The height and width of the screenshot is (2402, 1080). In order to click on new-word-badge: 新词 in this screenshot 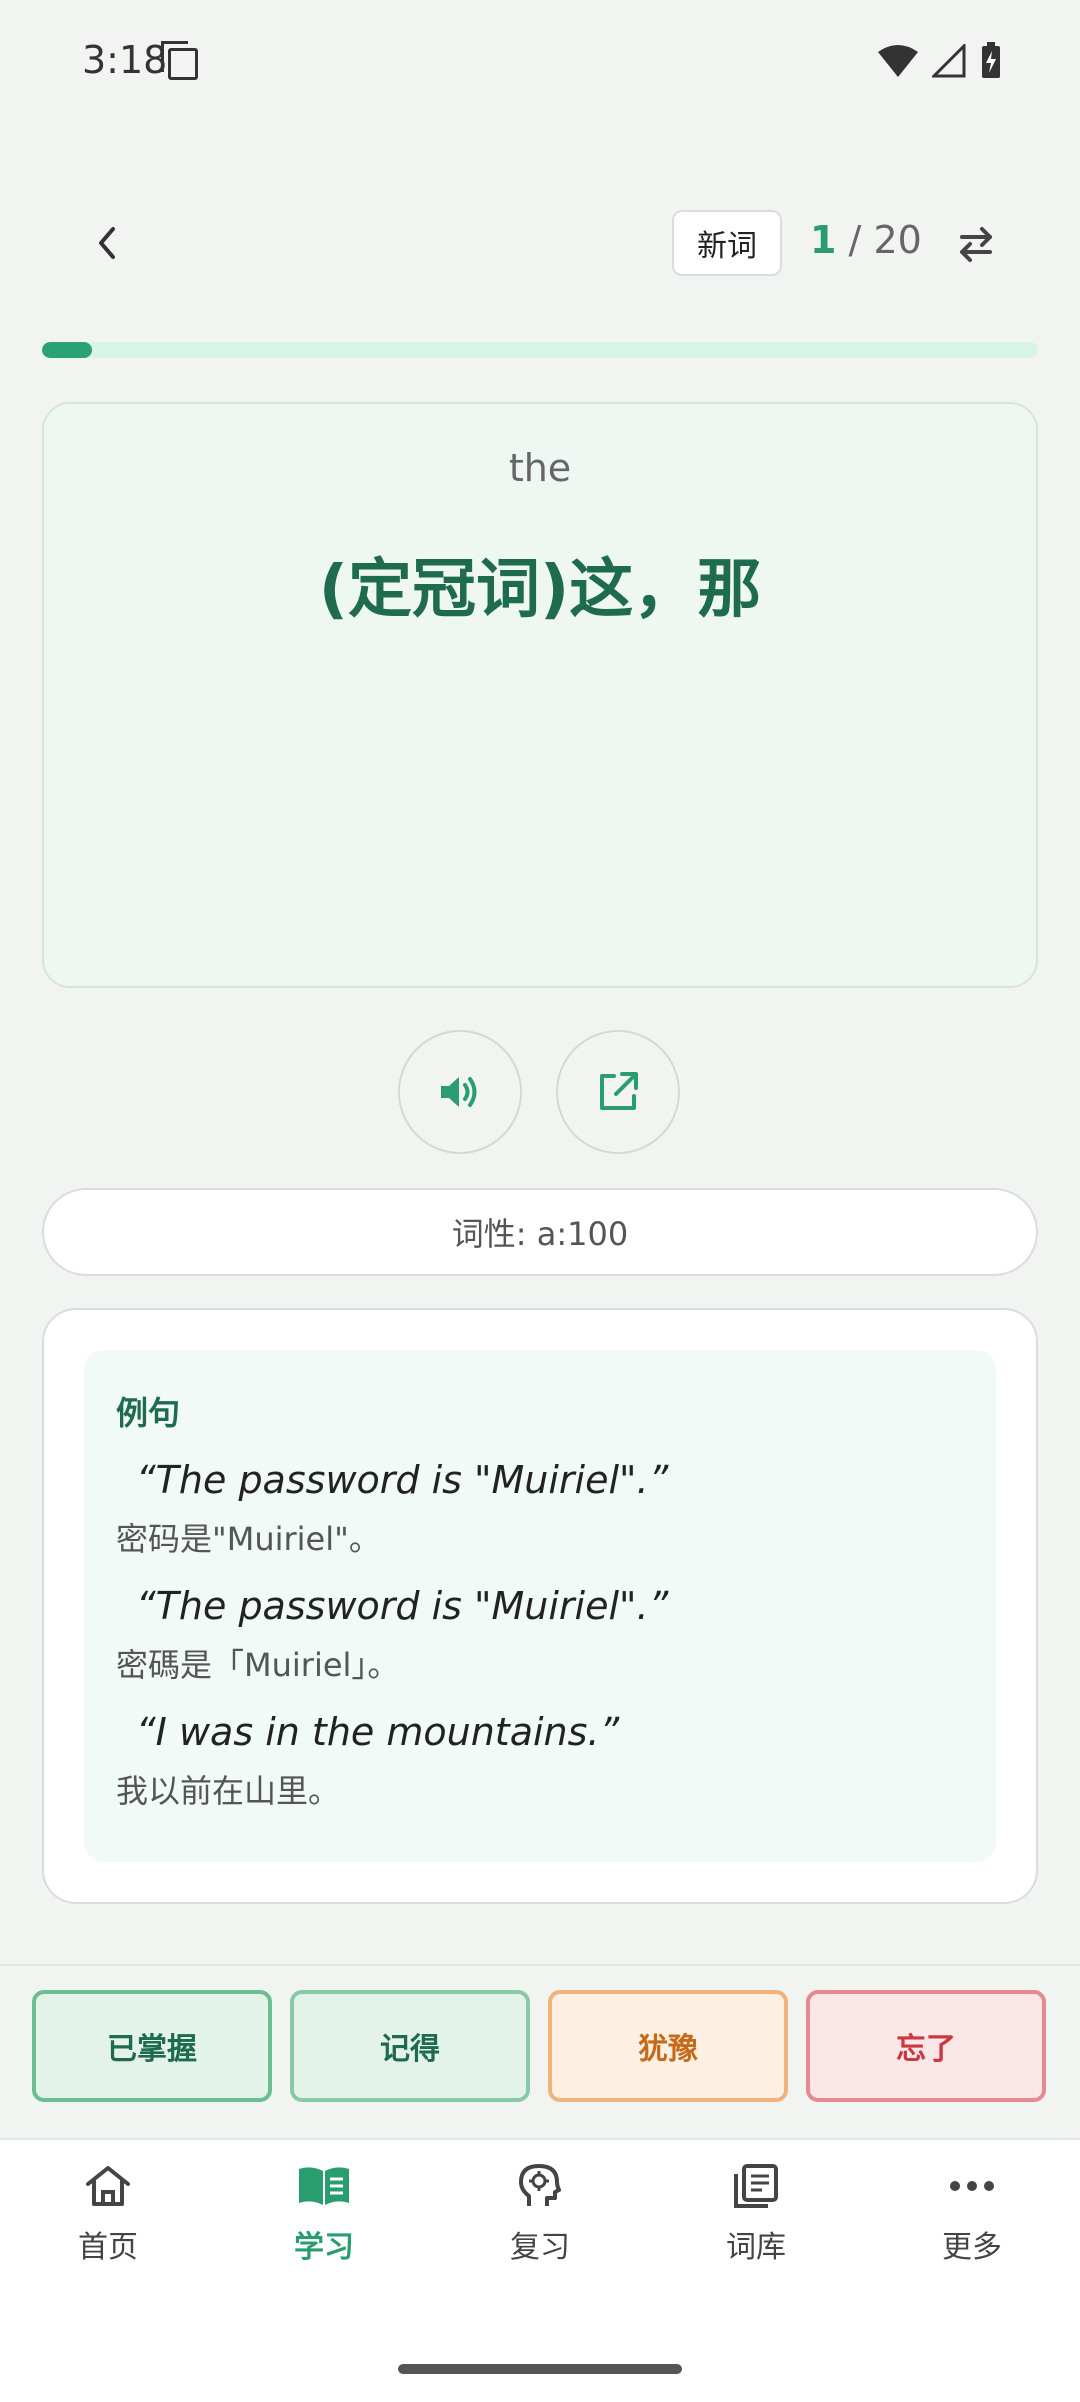, I will do `click(727, 243)`.